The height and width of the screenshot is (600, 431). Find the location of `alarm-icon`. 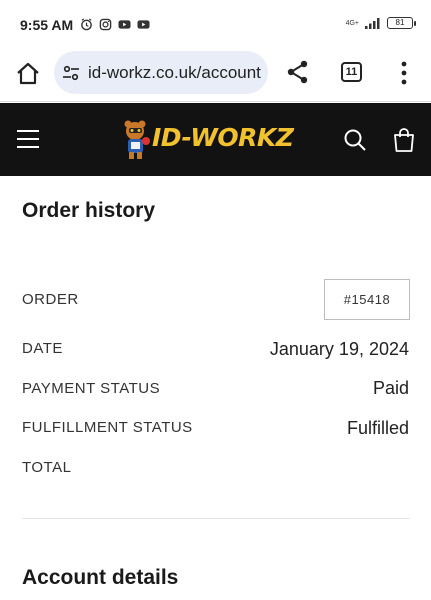

alarm-icon is located at coordinates (86, 24).